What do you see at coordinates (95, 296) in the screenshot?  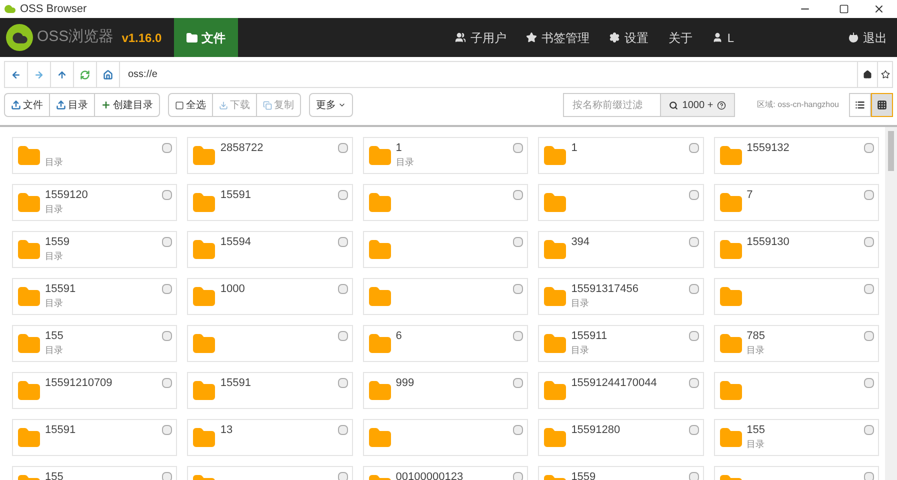 I see `folder-card: 15591 目录` at bounding box center [95, 296].